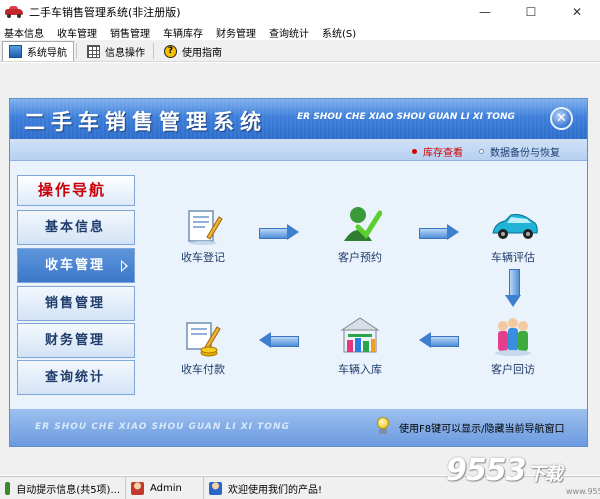  I want to click on flow-purchase-registration: 收车登记, so click(203, 236).